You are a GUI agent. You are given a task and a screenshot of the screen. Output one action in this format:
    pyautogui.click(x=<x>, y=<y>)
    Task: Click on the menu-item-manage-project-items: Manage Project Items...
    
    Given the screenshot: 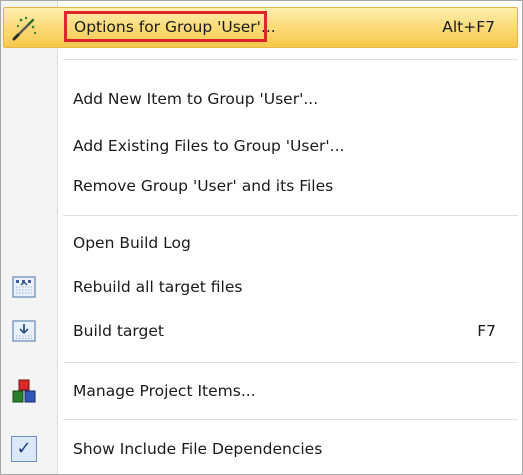 What is the action you would take?
    pyautogui.click(x=260, y=391)
    